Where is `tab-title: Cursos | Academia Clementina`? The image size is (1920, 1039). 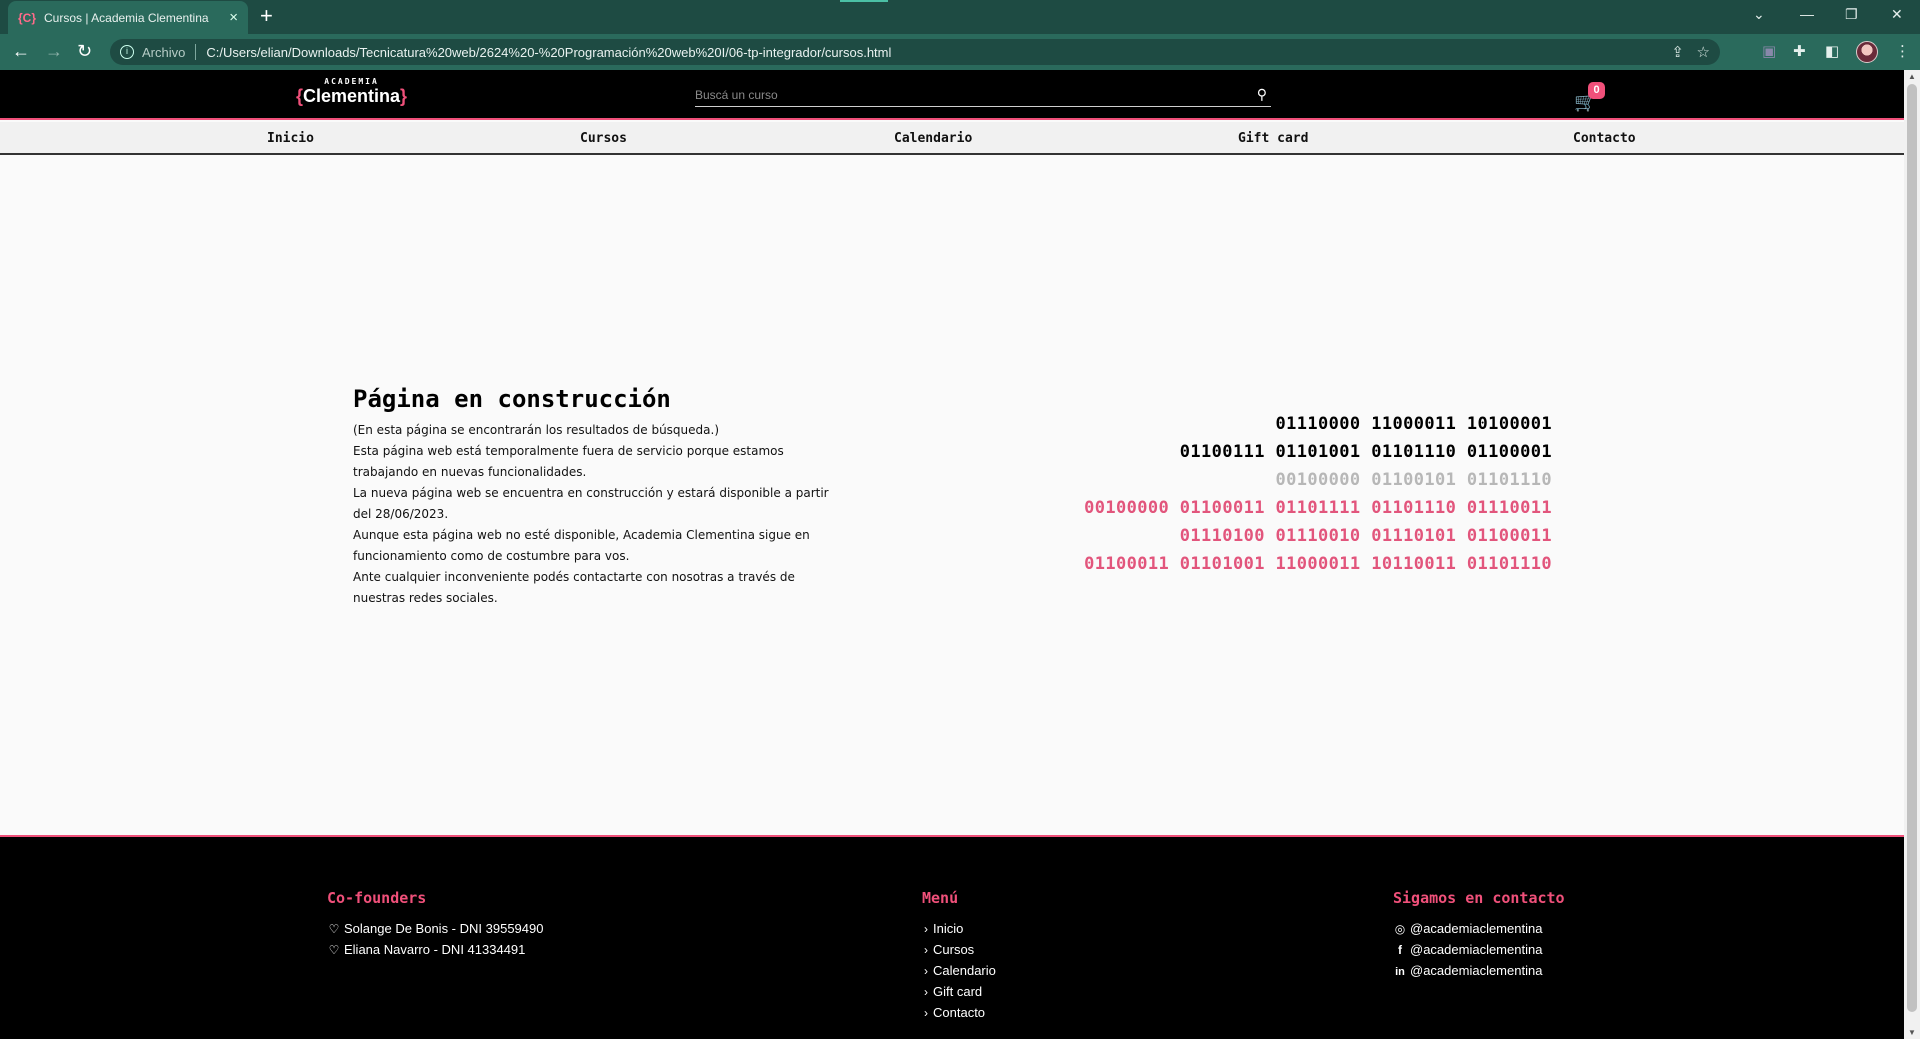
tab-title: Cursos | Academia Clementina is located at coordinates (126, 17).